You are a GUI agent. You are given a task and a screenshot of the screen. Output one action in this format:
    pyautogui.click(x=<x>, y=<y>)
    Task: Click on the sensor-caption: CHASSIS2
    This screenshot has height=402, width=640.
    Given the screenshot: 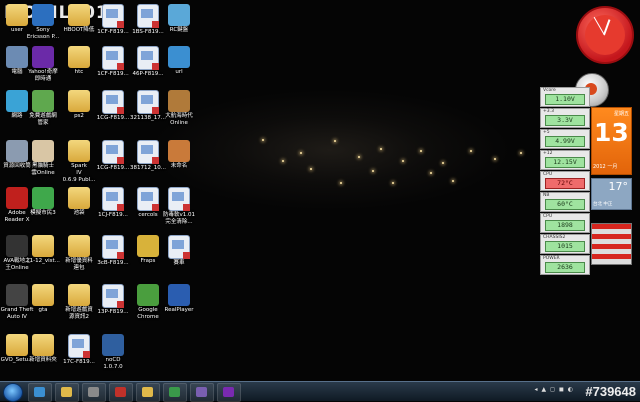 What is the action you would take?
    pyautogui.click(x=554, y=237)
    